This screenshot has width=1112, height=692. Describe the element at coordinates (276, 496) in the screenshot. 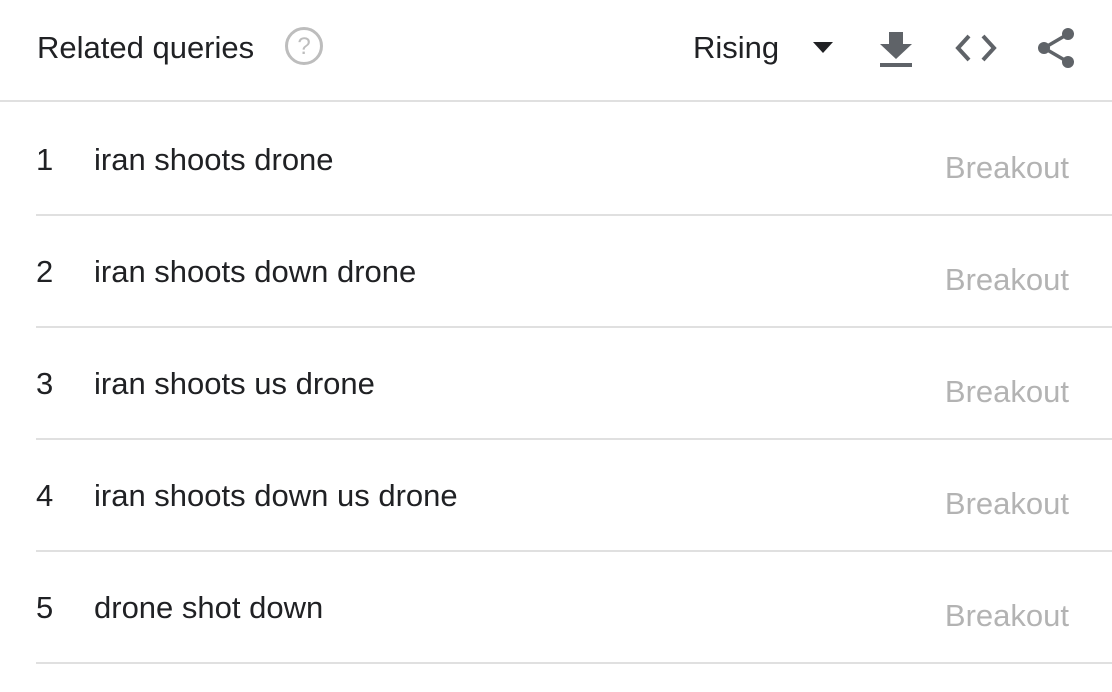

I see `row-query: iran shoots down us drone` at that location.